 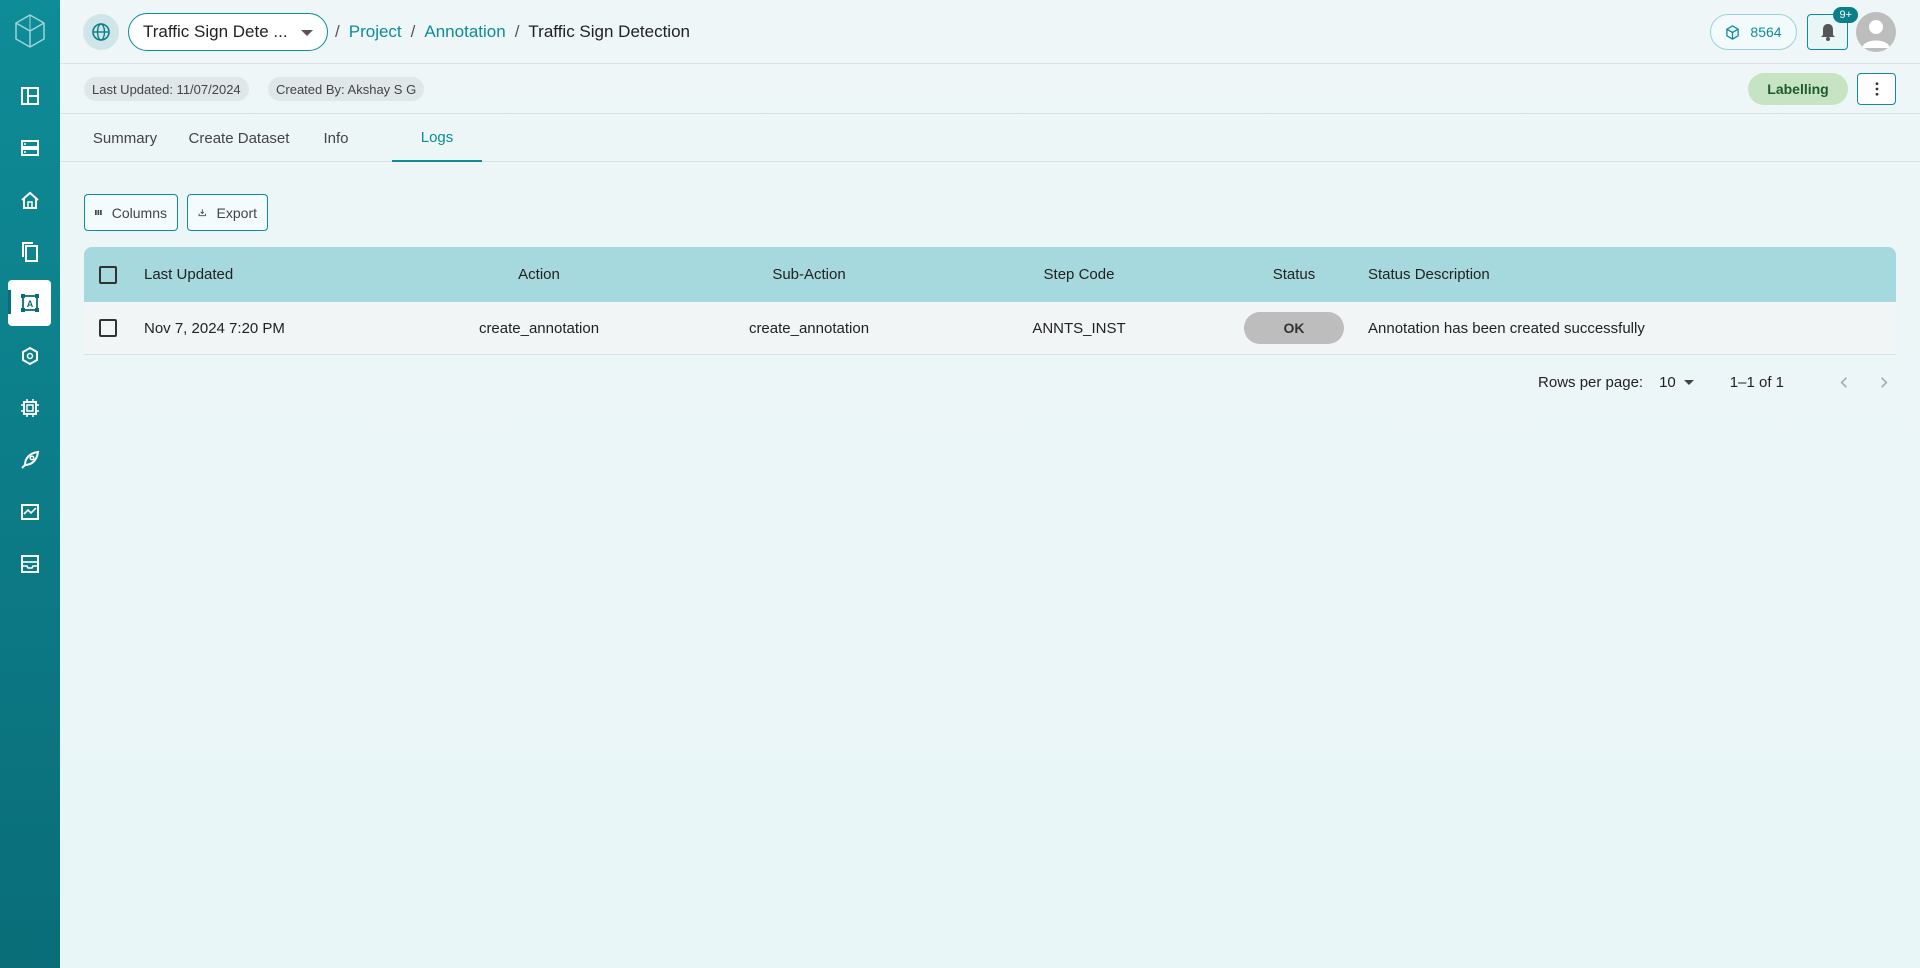 I want to click on sidebar-item-annotation: A, so click(x=29, y=303).